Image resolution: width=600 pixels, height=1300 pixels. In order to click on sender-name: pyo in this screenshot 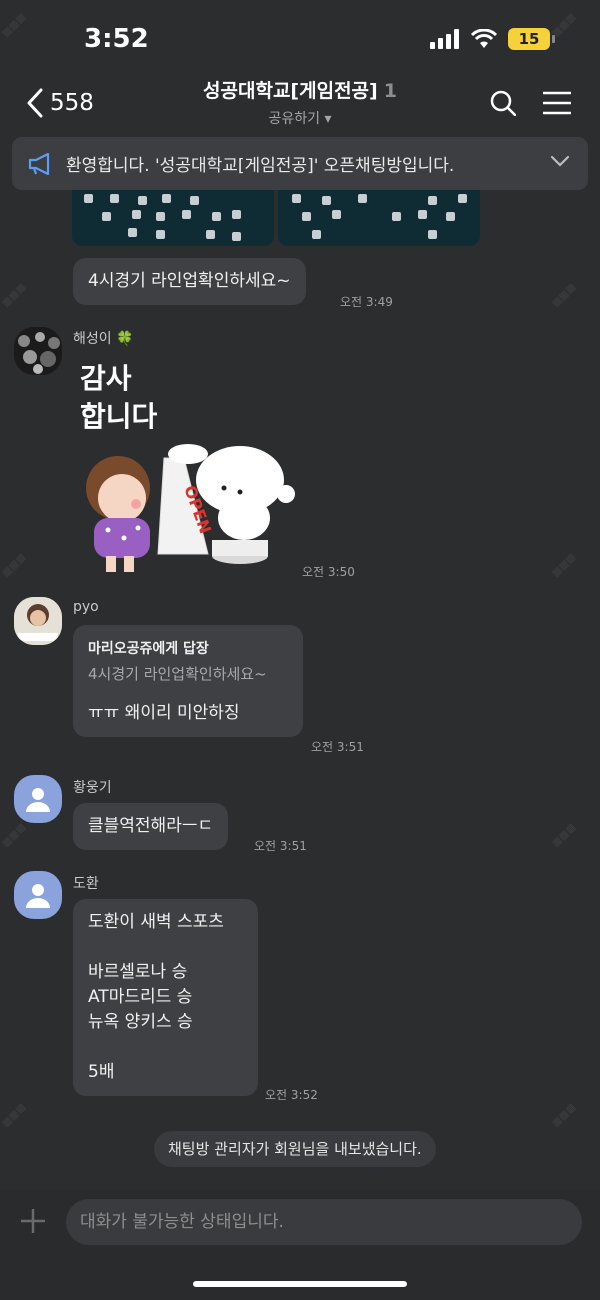, I will do `click(86, 607)`.